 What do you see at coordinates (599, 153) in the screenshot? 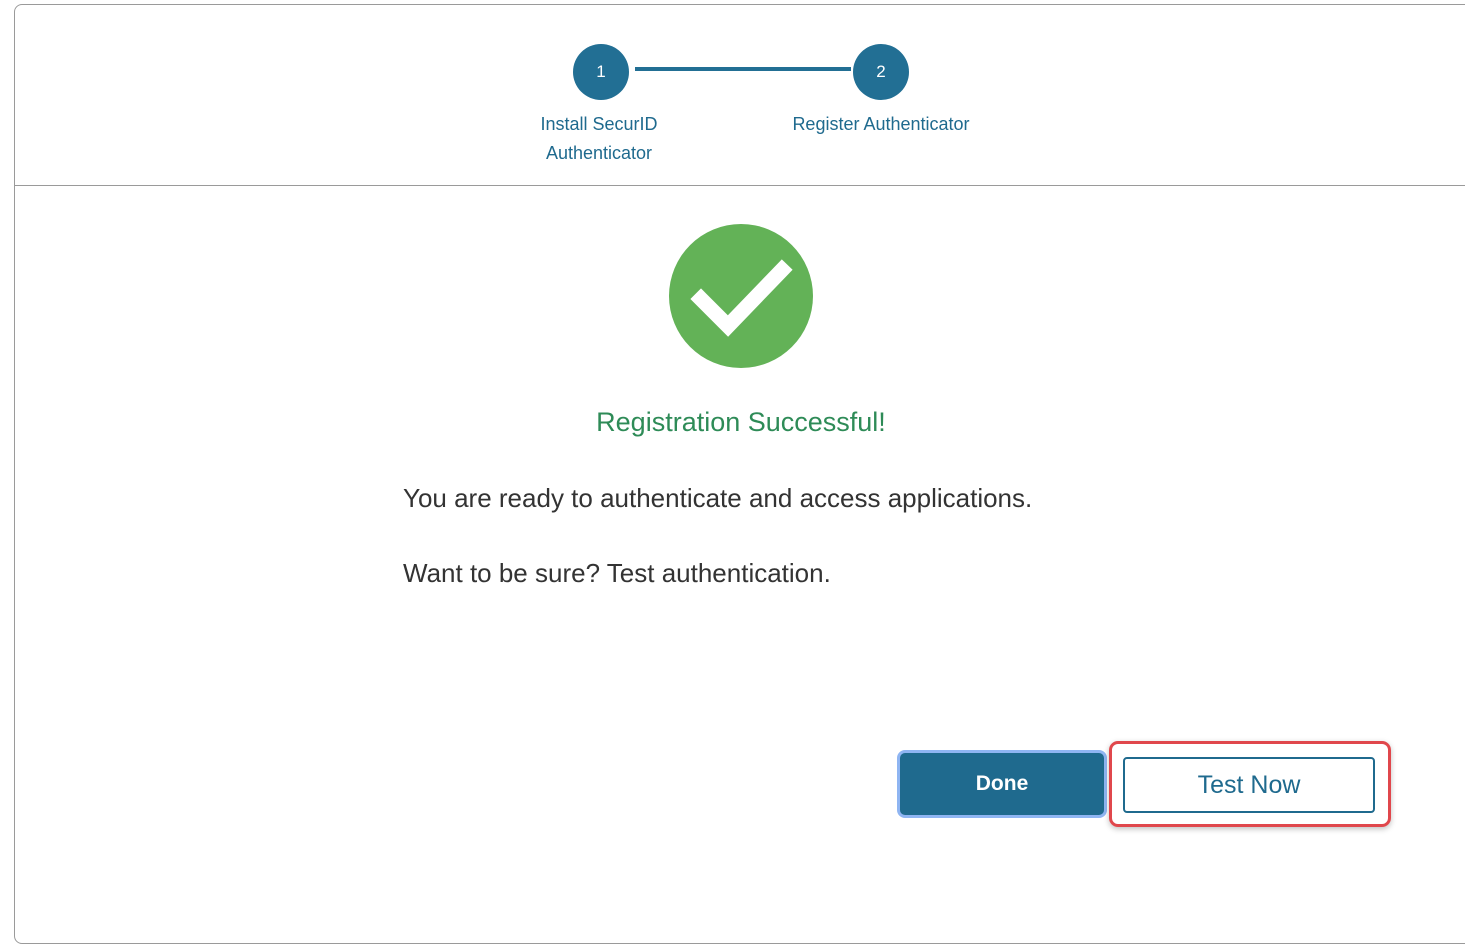
I see `step-1-label-line2: Authenticator` at bounding box center [599, 153].